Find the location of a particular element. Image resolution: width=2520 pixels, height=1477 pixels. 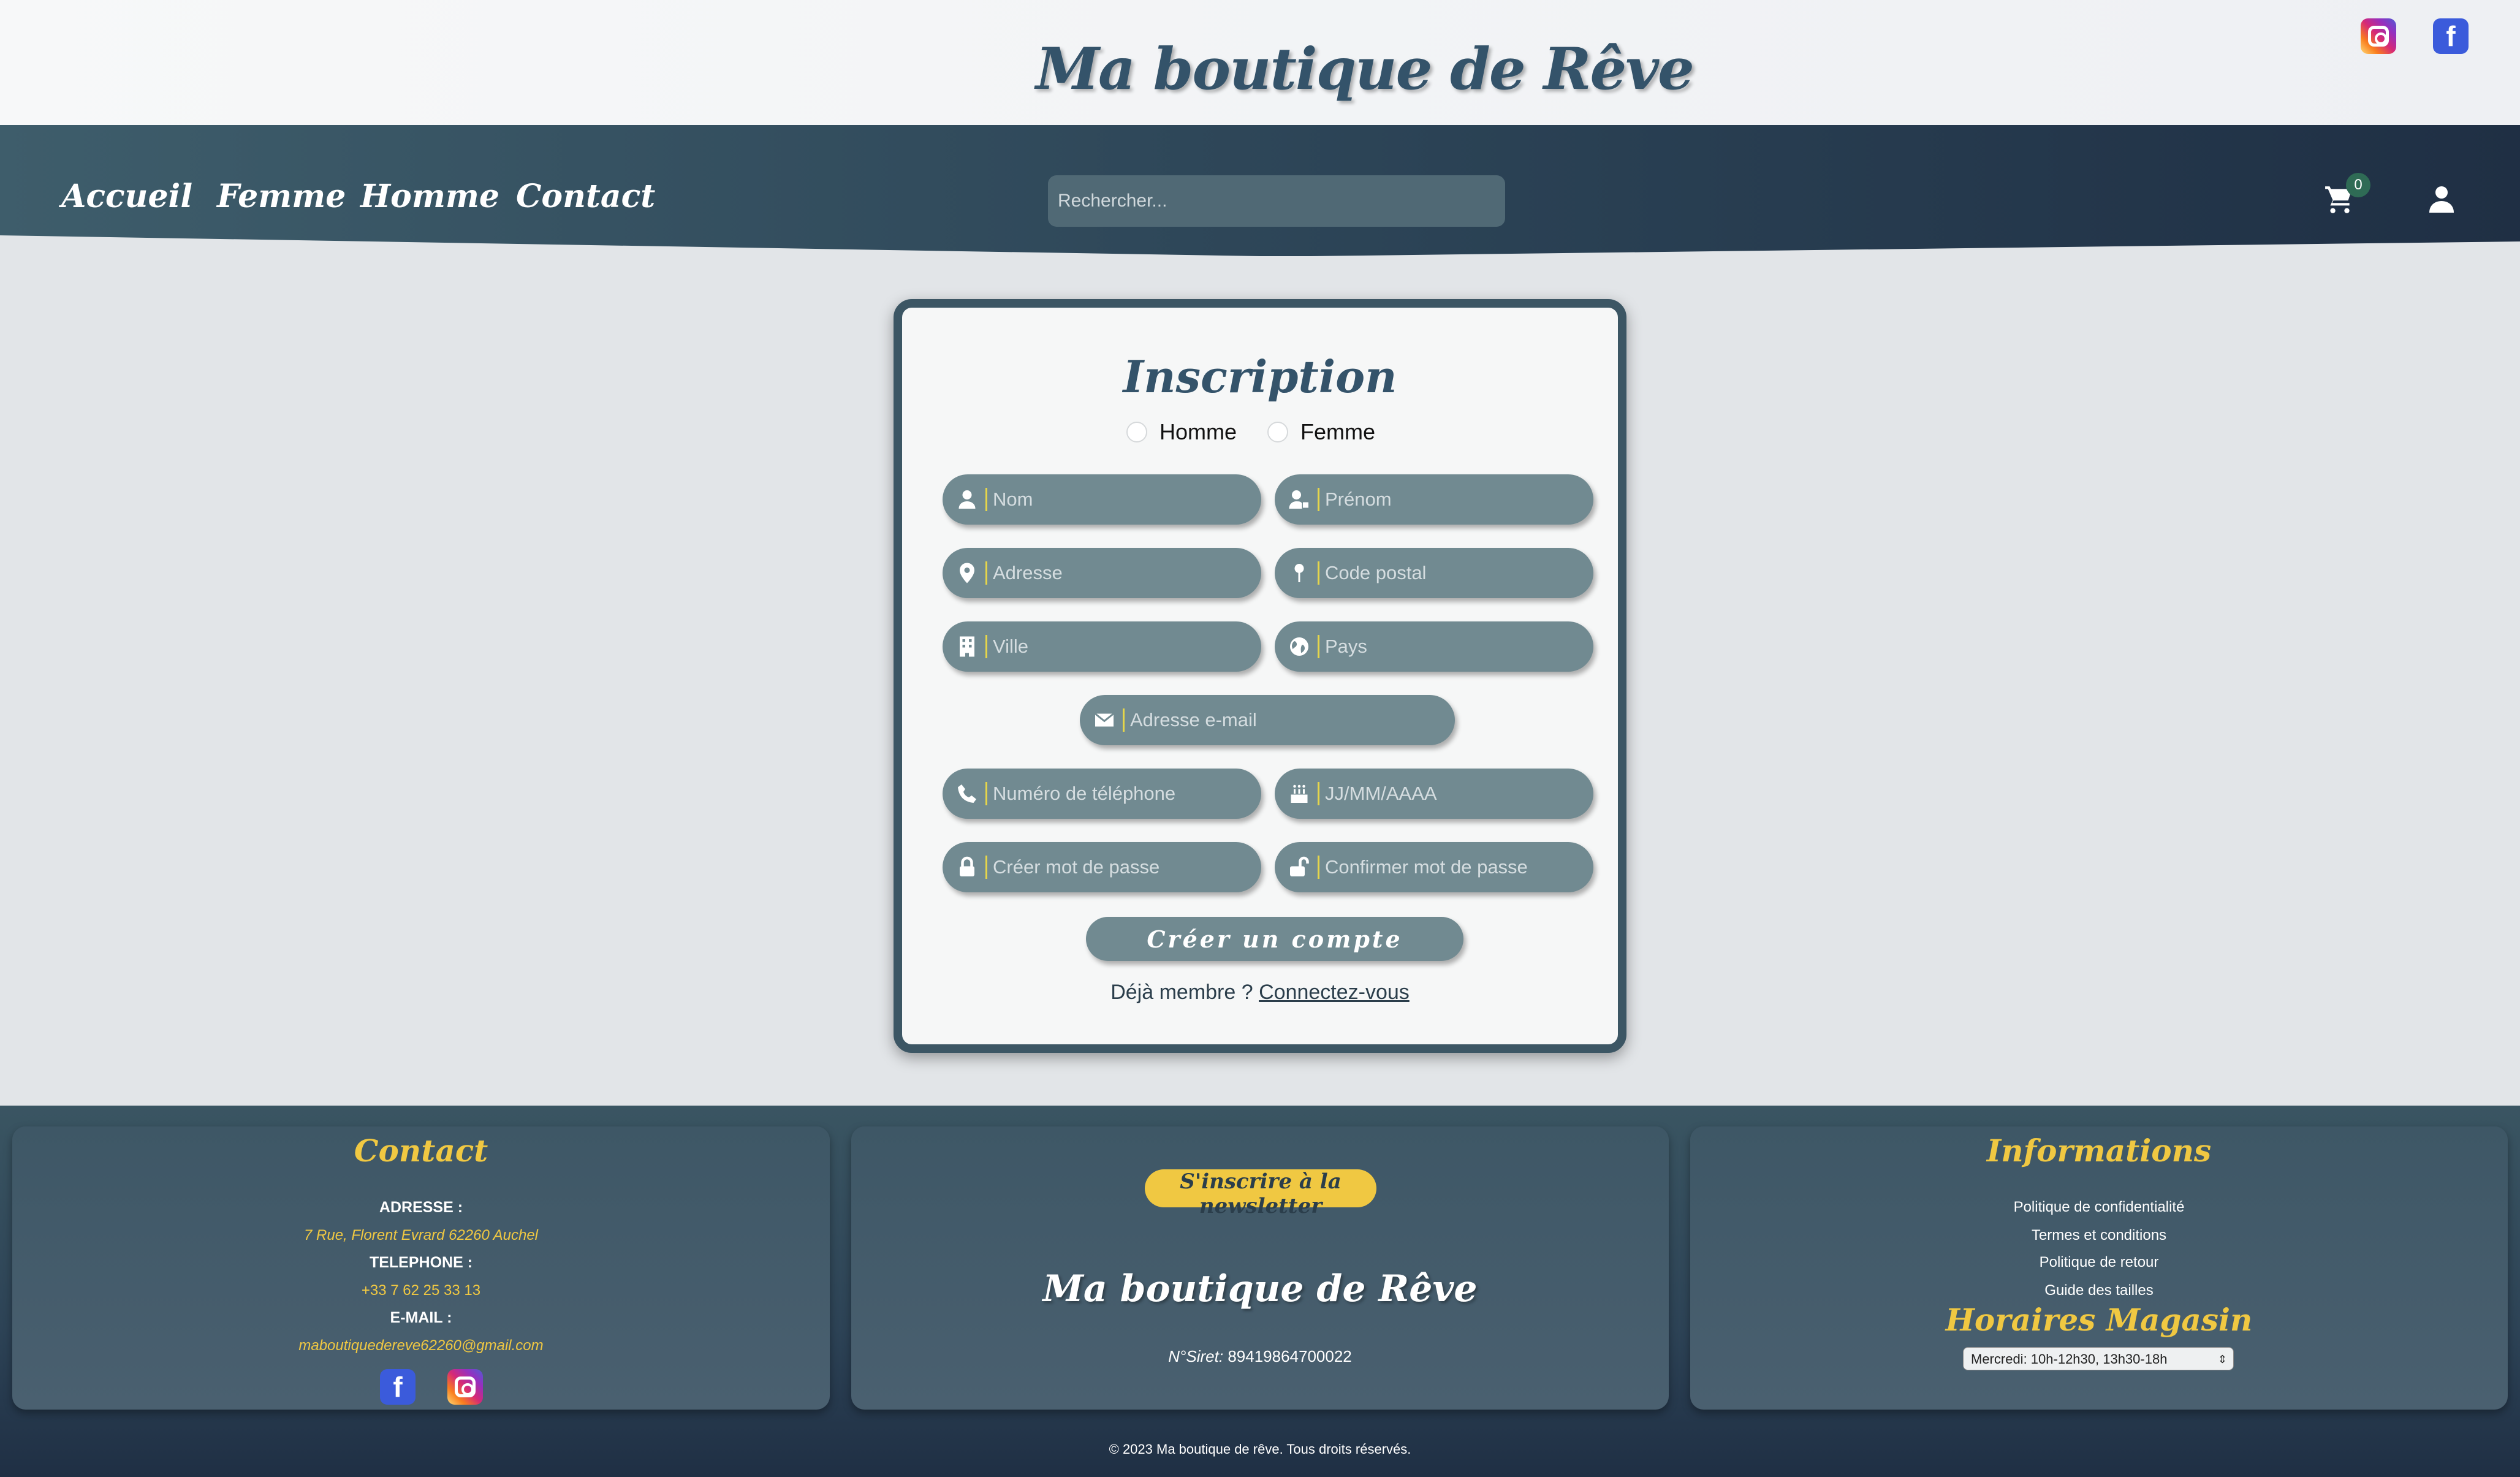

nav-item-homme: Homme is located at coordinates (430, 196).